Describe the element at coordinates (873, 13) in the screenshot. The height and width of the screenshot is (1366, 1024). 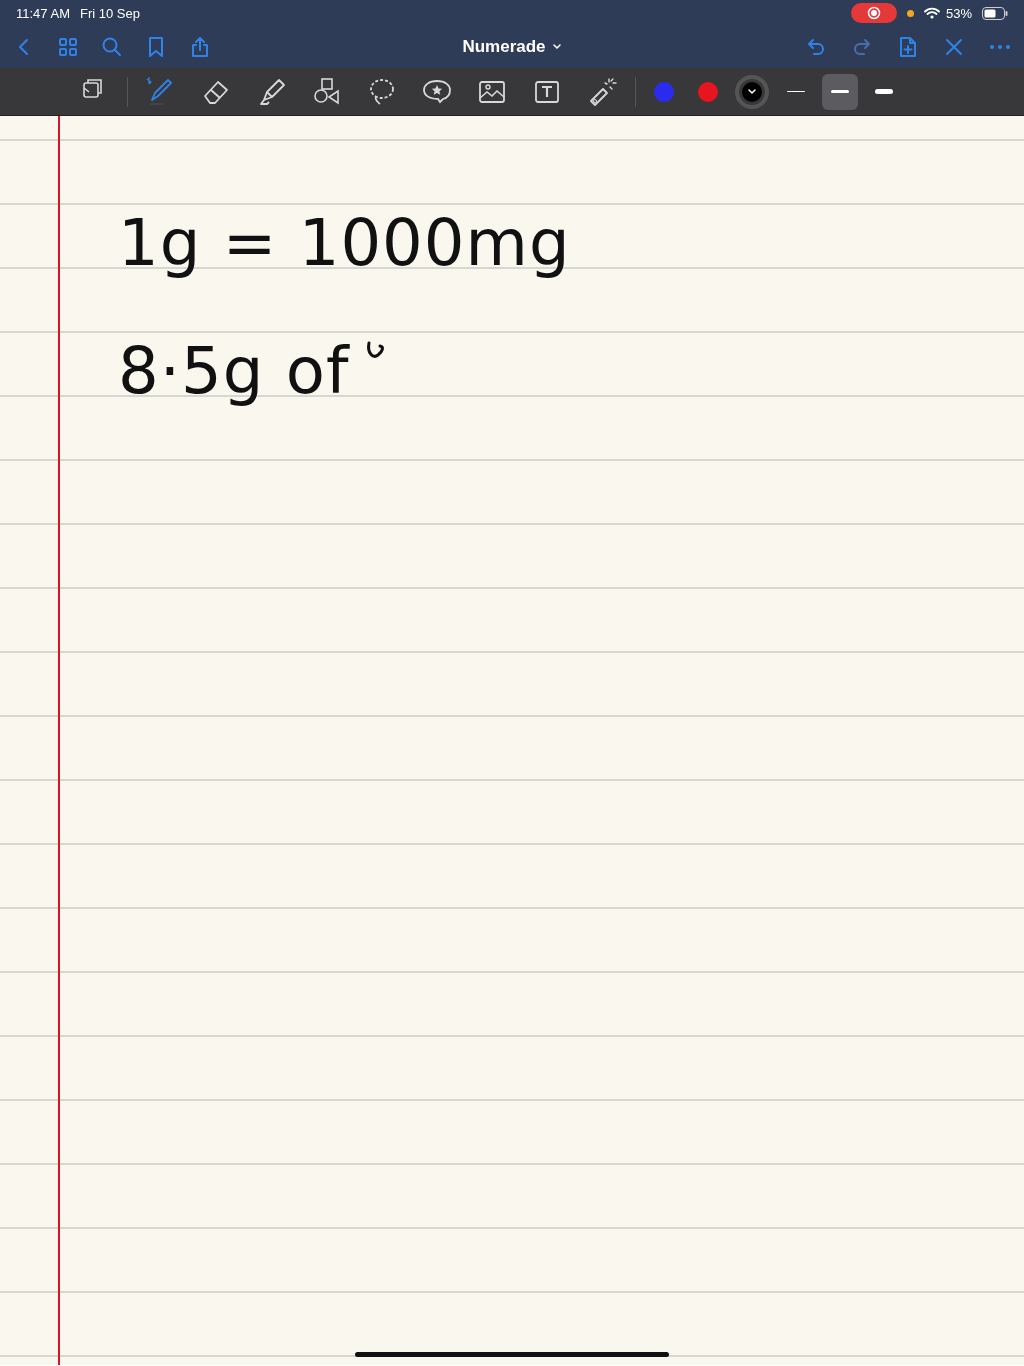
I see `record-icon` at that location.